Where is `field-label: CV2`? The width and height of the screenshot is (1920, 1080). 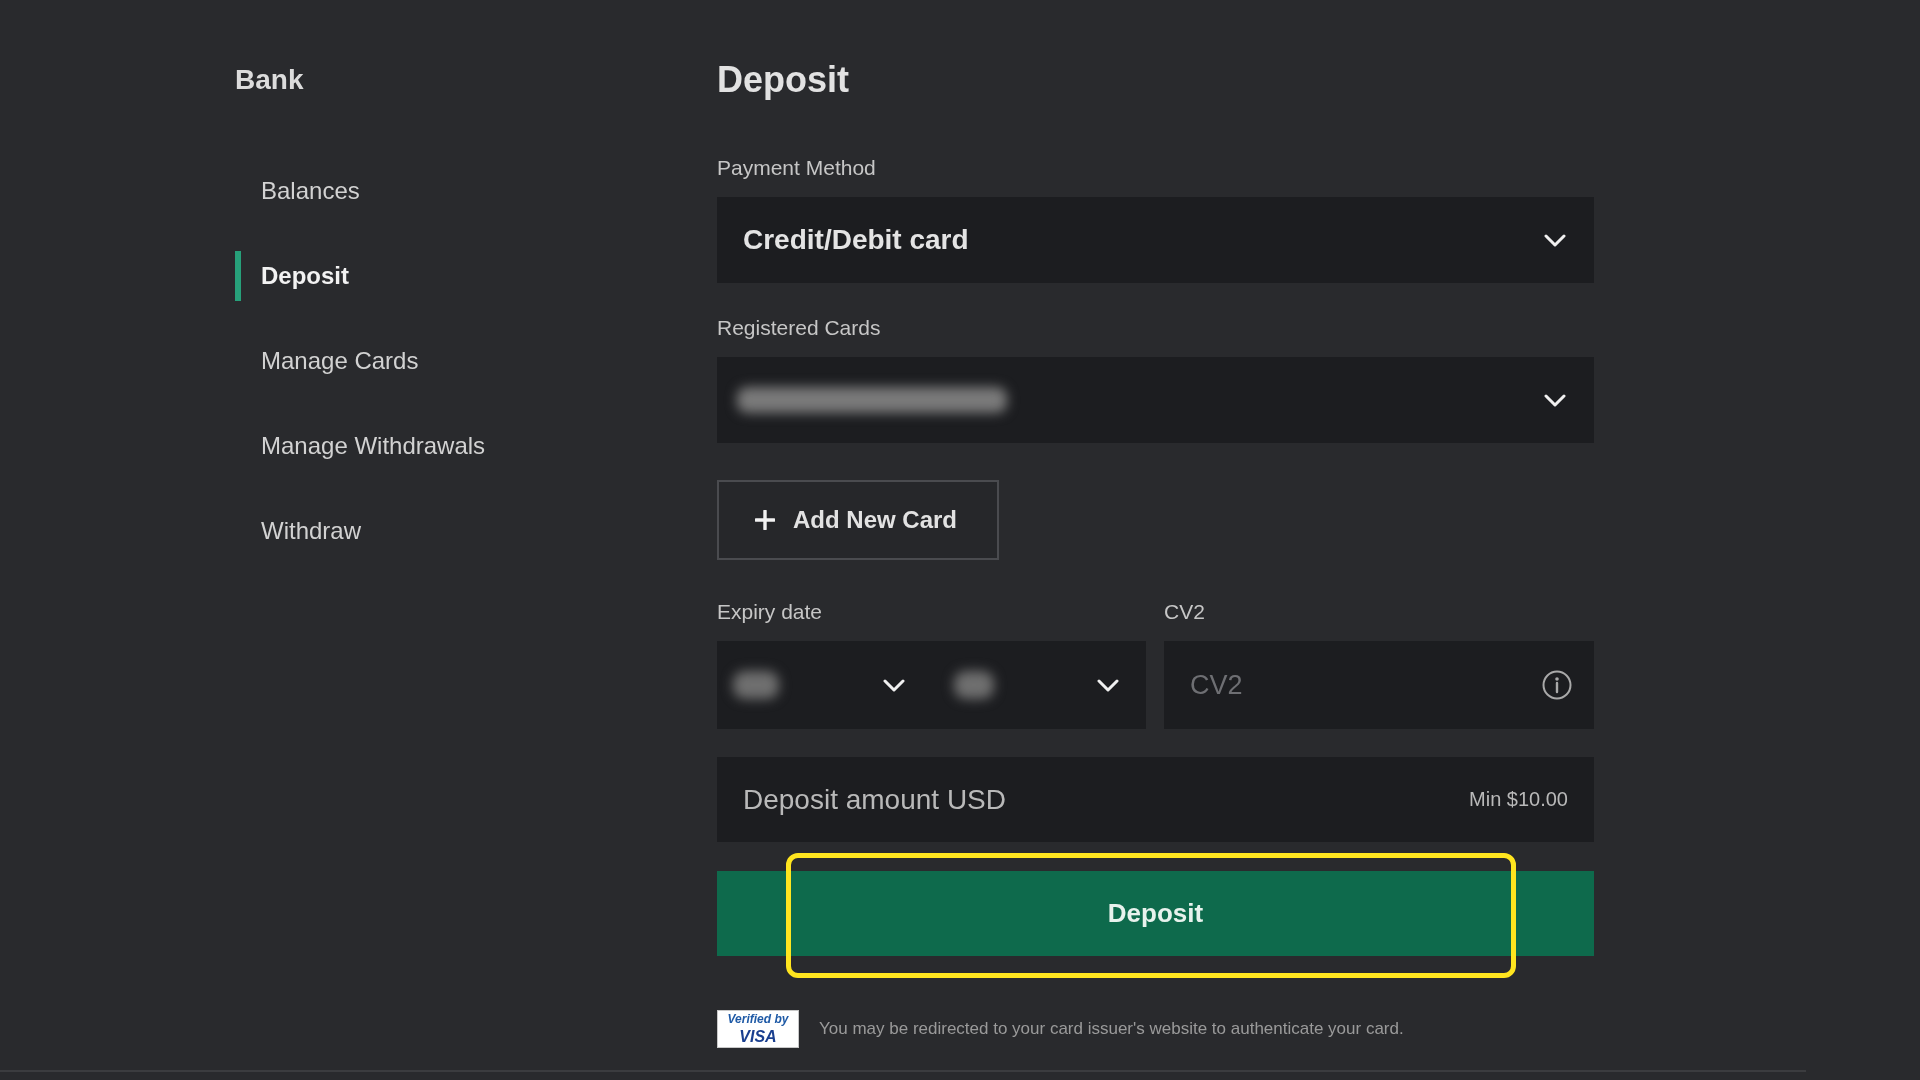
field-label: CV2 is located at coordinates (1184, 612).